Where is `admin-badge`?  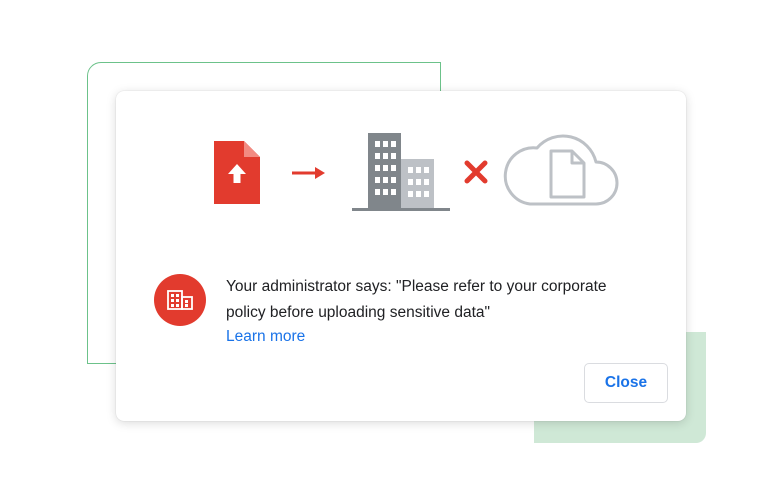
admin-badge is located at coordinates (180, 300).